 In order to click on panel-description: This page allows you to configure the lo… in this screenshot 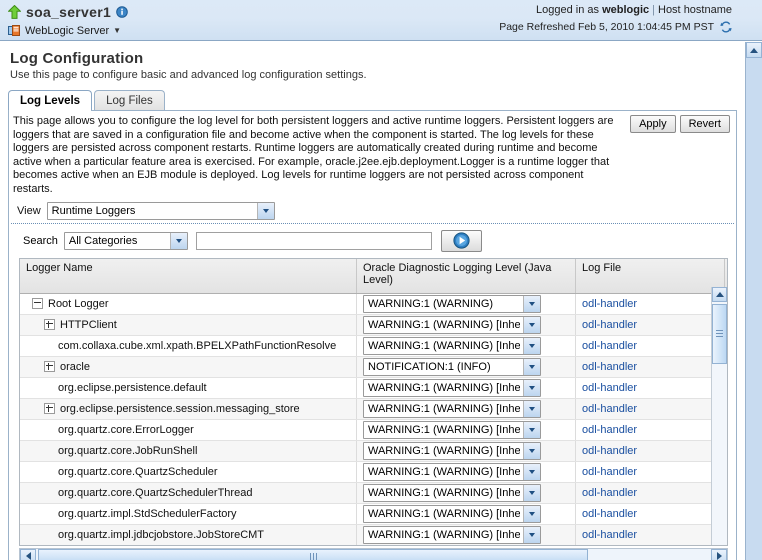, I will do `click(313, 155)`.